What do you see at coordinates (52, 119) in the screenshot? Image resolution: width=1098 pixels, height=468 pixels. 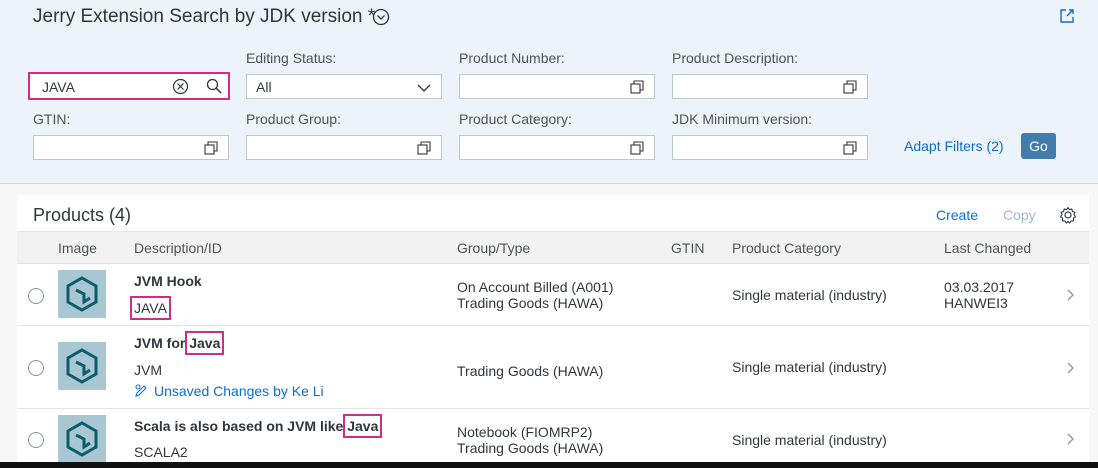 I see `gtin-label: GTIN:` at bounding box center [52, 119].